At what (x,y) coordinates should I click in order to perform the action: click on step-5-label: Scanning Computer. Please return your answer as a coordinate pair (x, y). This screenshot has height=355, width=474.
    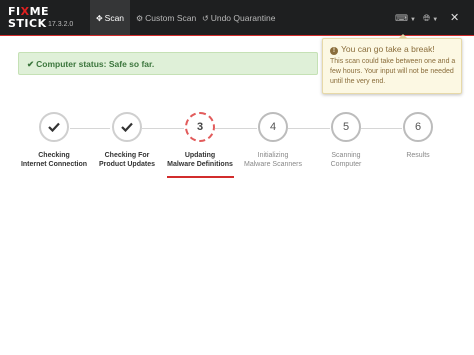
    Looking at the image, I should click on (346, 160).